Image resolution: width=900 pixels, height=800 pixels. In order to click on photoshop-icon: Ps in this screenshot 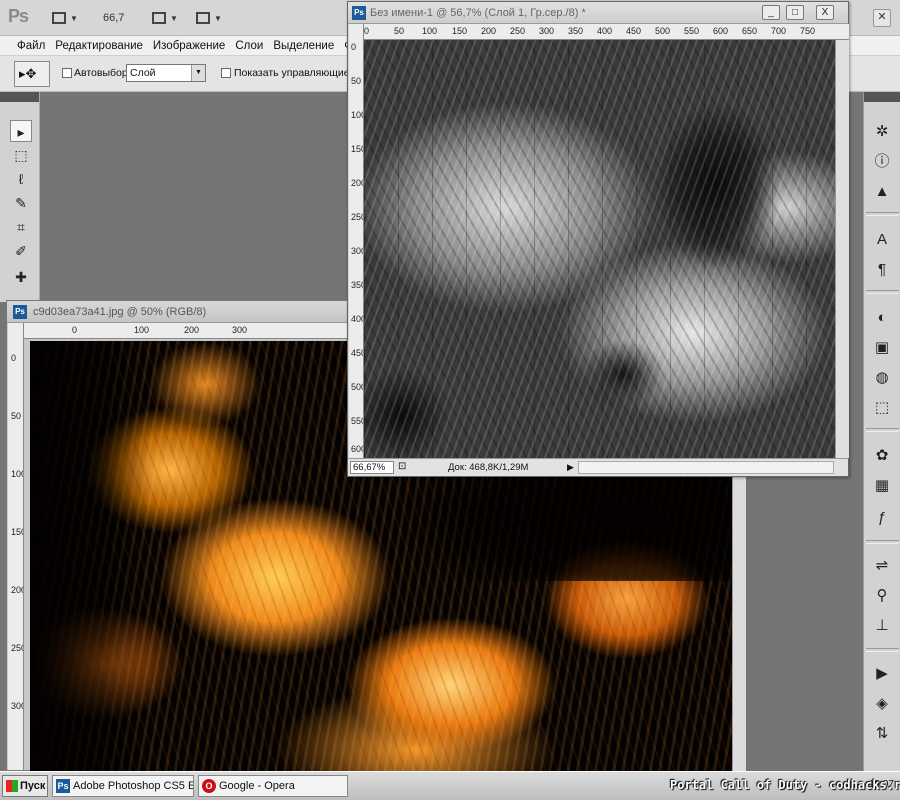, I will do `click(63, 786)`.